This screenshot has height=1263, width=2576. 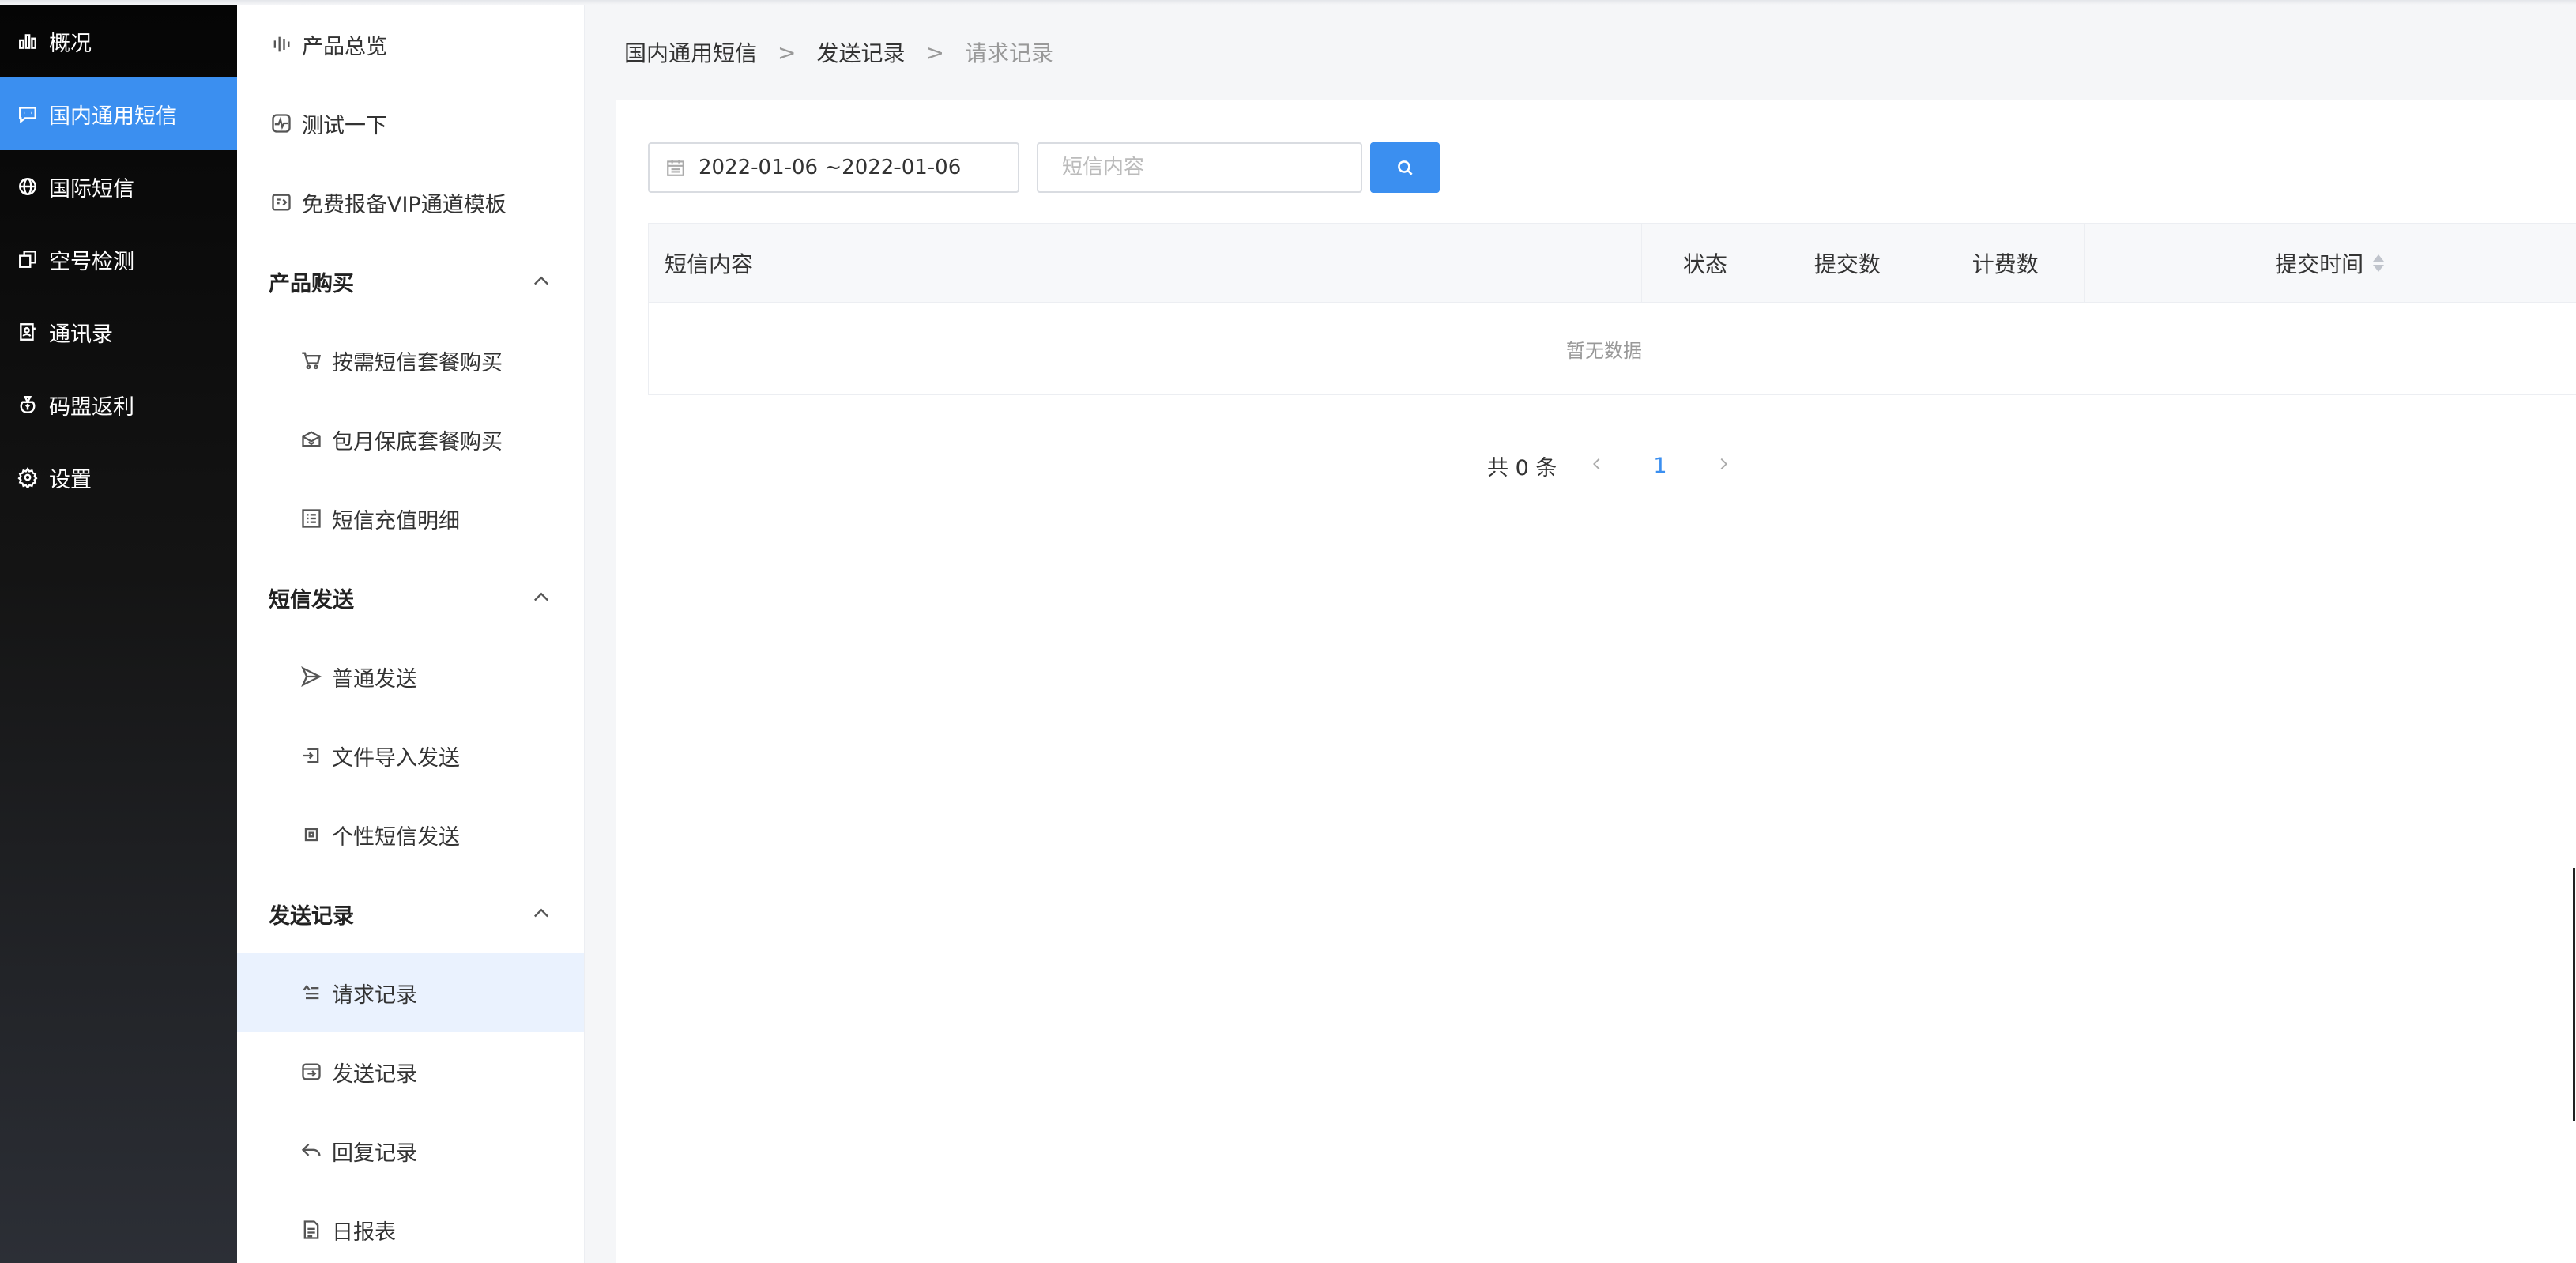 What do you see at coordinates (374, 679) in the screenshot?
I see `menu-item-label: 普通发送` at bounding box center [374, 679].